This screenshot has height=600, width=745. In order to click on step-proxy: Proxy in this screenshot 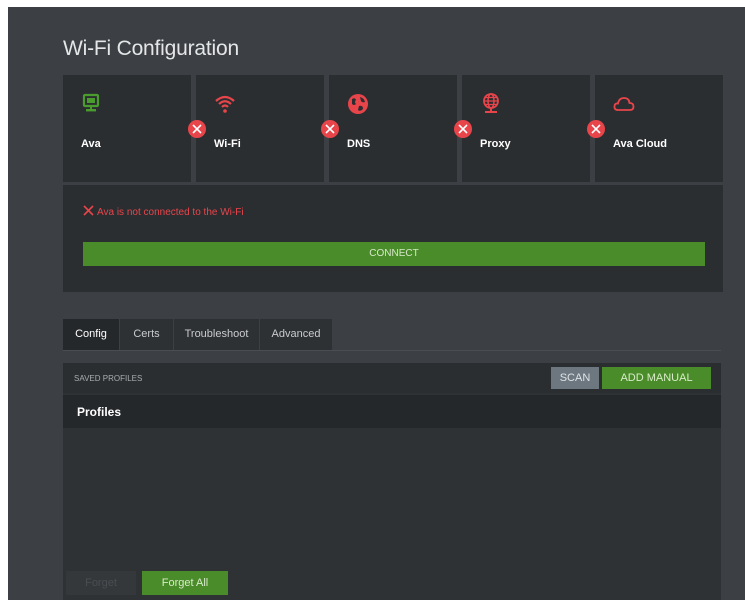, I will do `click(526, 128)`.